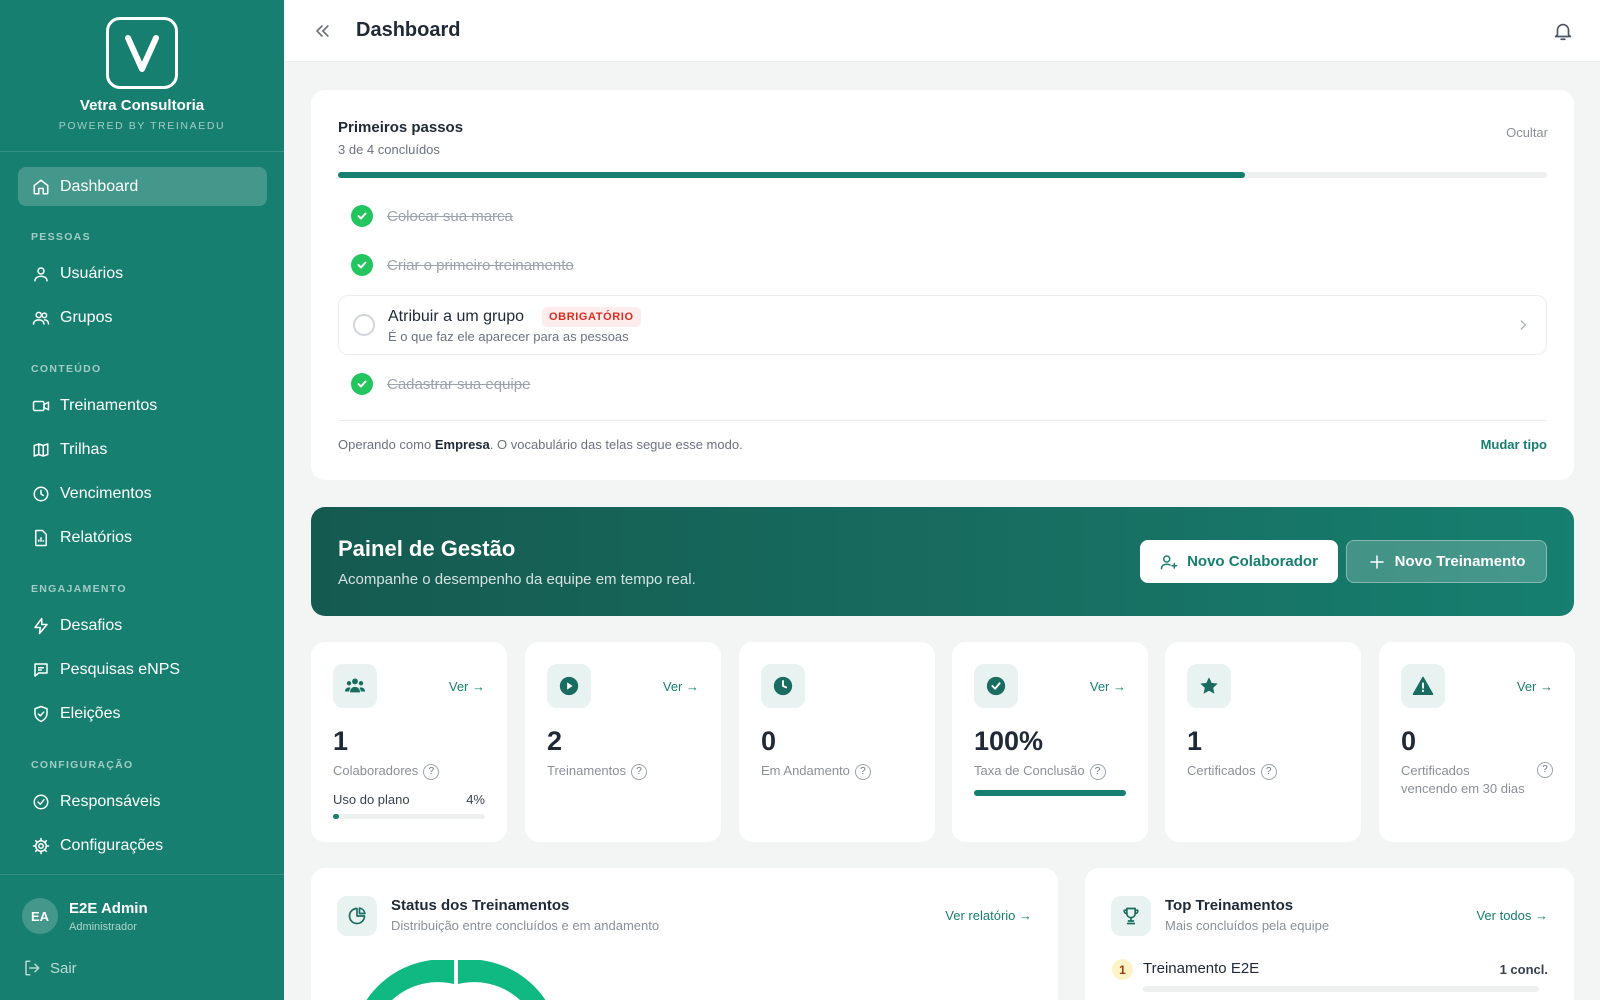  I want to click on page-title: Dashboard, so click(408, 30).